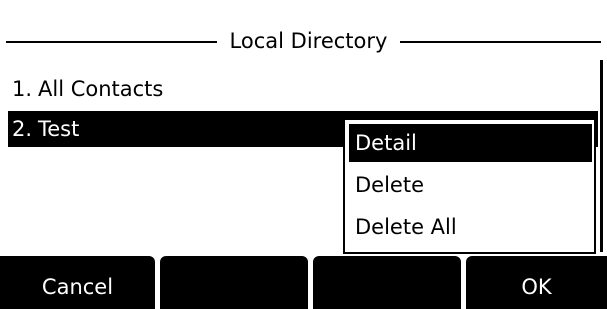  What do you see at coordinates (101, 89) in the screenshot?
I see `list-item-label: All Contacts` at bounding box center [101, 89].